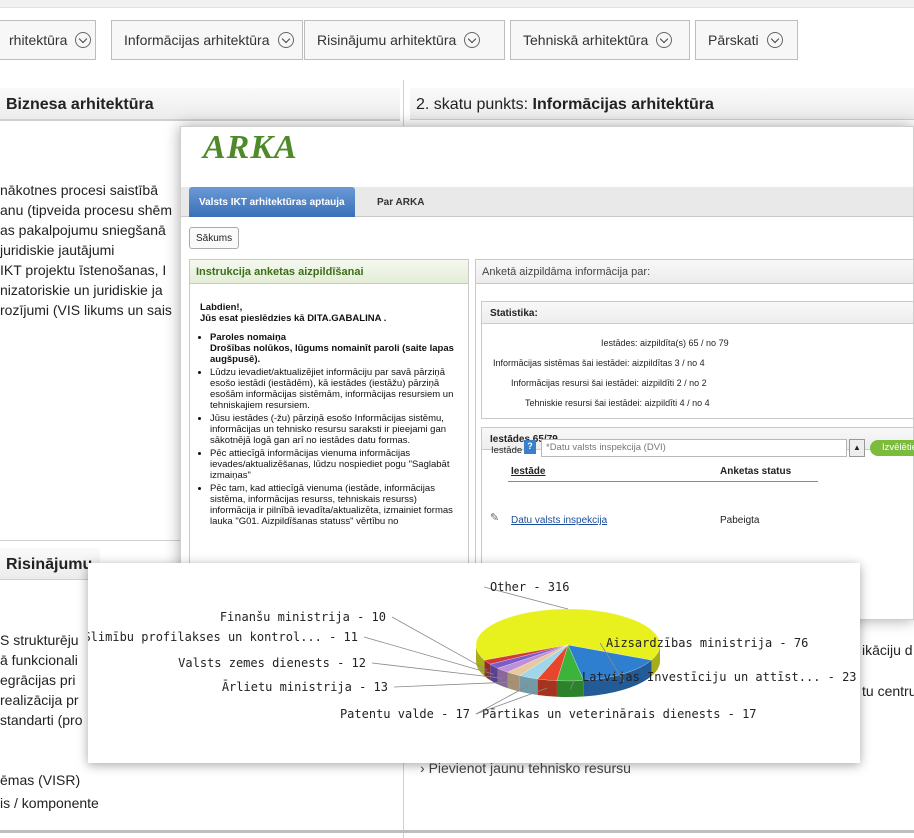 This screenshot has width=914, height=838. What do you see at coordinates (586, 40) in the screenshot?
I see `nav-tab-label: Tehniskā arhitektūra` at bounding box center [586, 40].